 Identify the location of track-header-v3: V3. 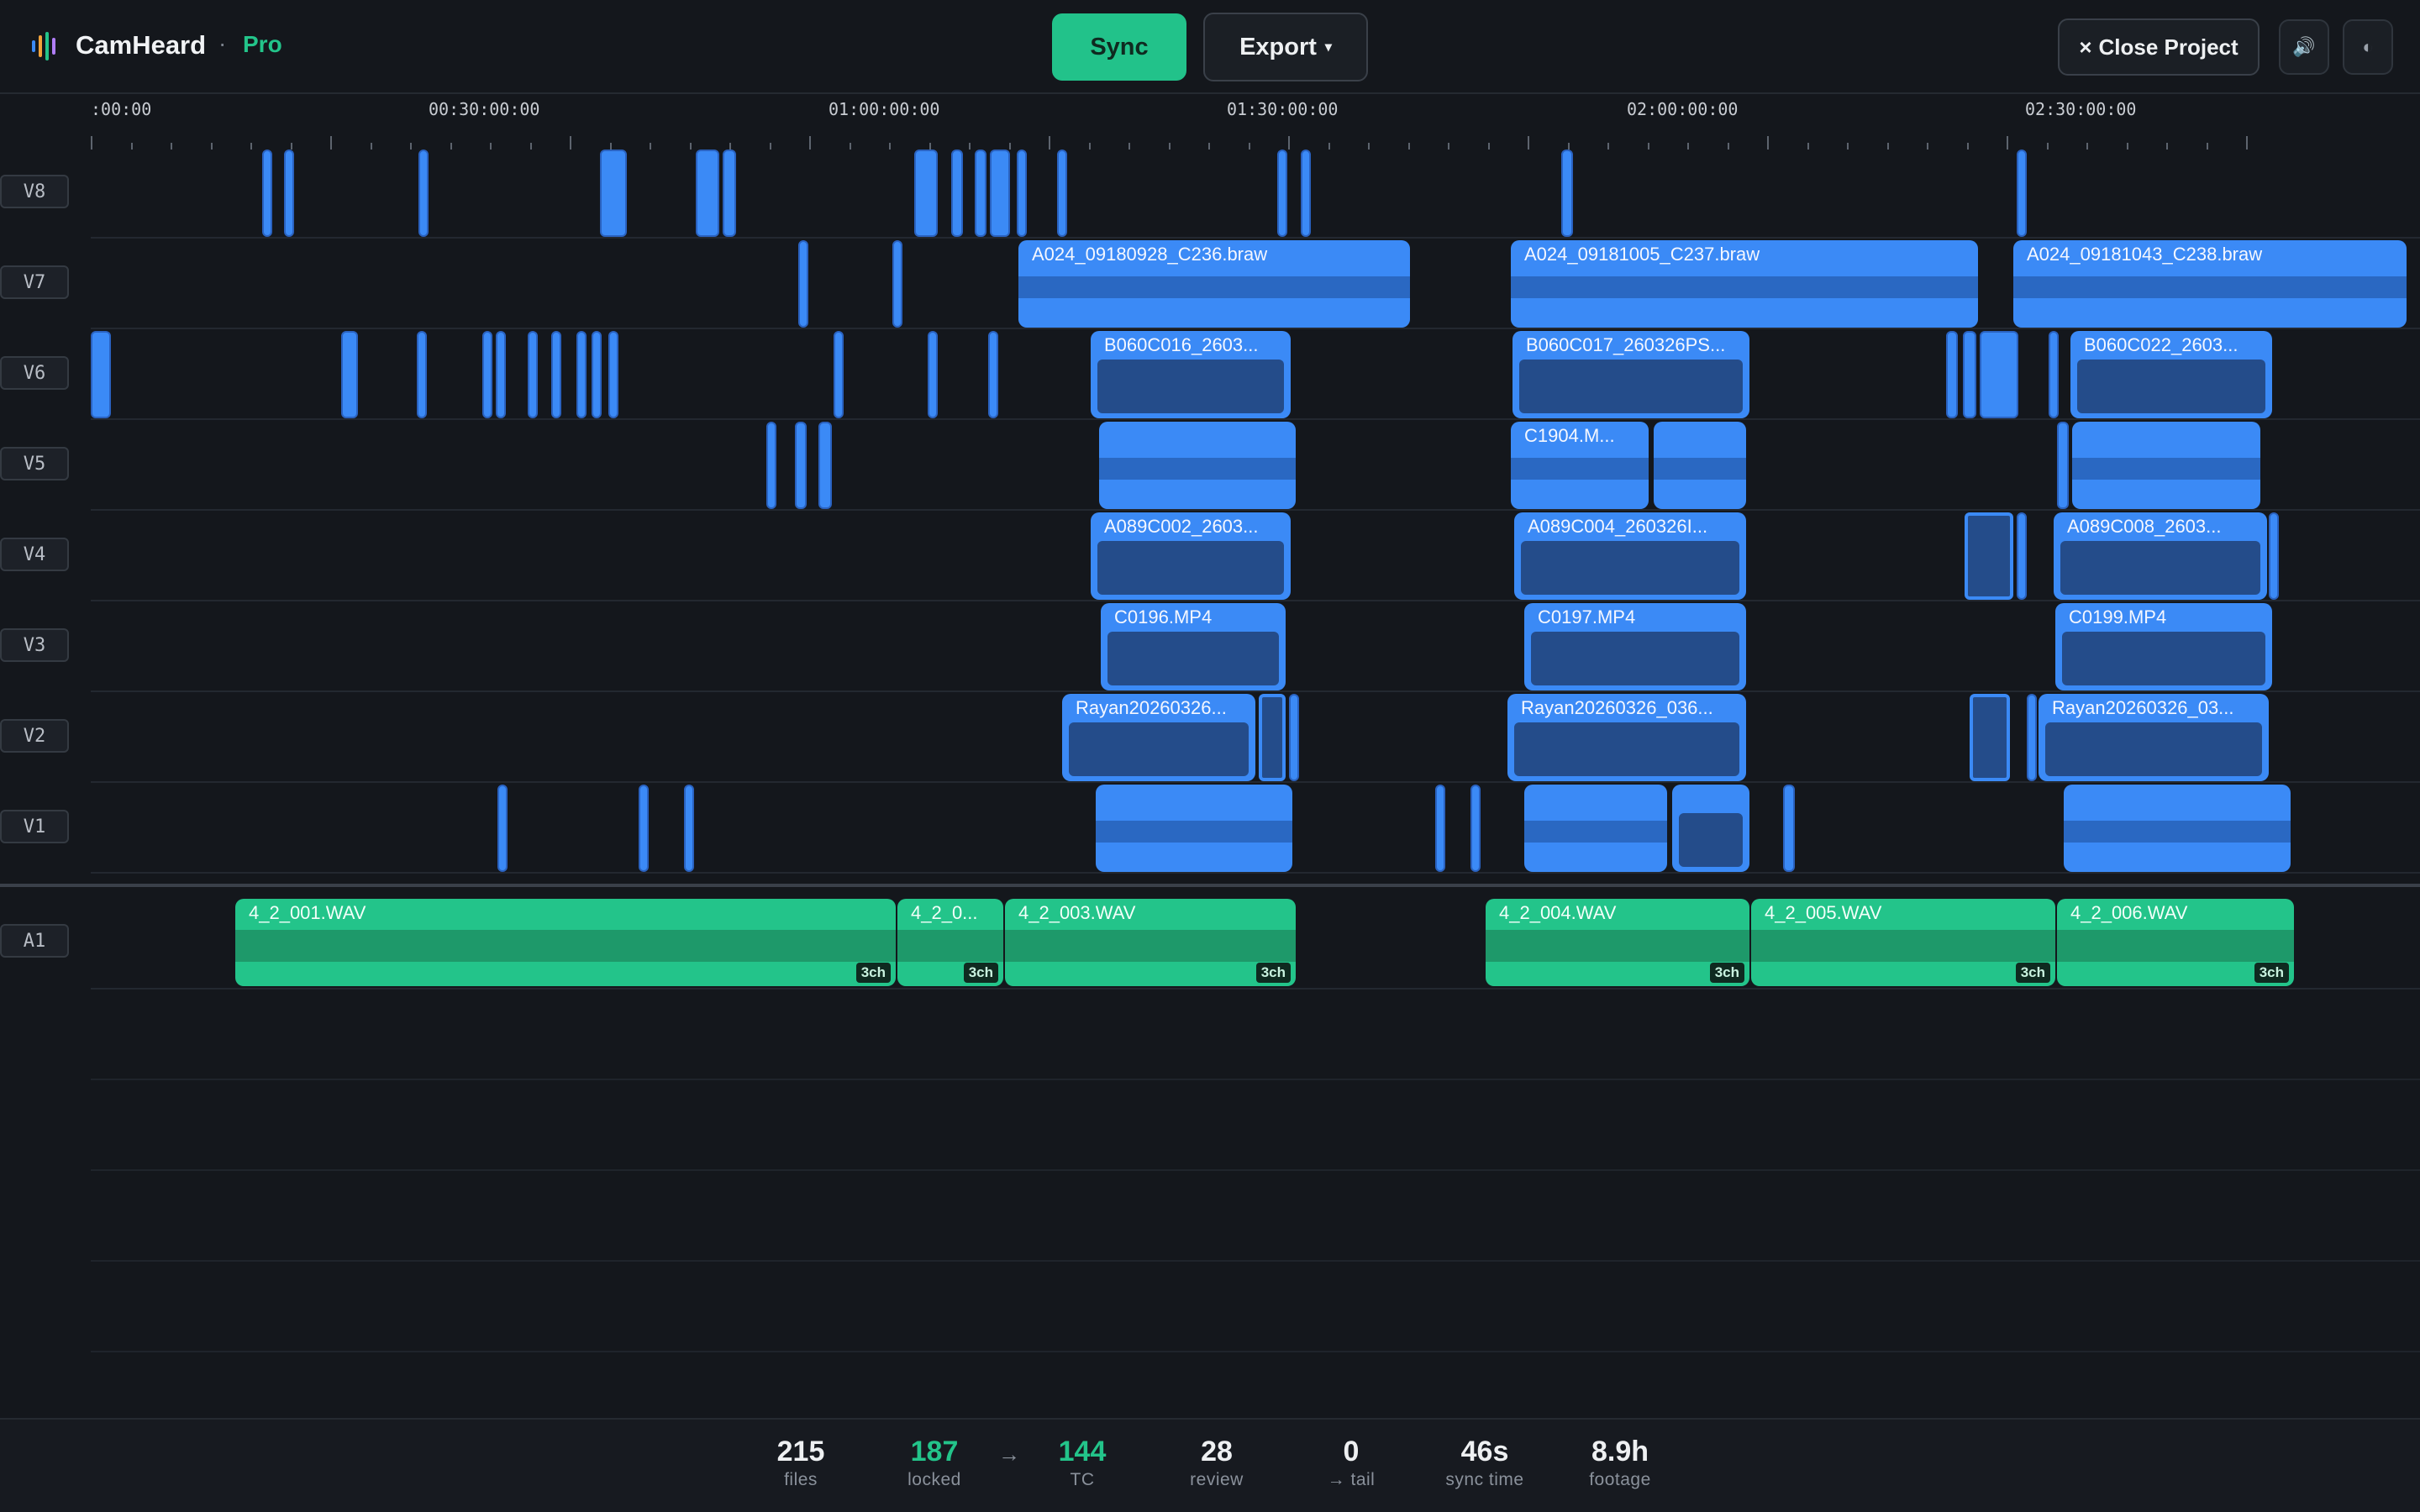
(34, 645).